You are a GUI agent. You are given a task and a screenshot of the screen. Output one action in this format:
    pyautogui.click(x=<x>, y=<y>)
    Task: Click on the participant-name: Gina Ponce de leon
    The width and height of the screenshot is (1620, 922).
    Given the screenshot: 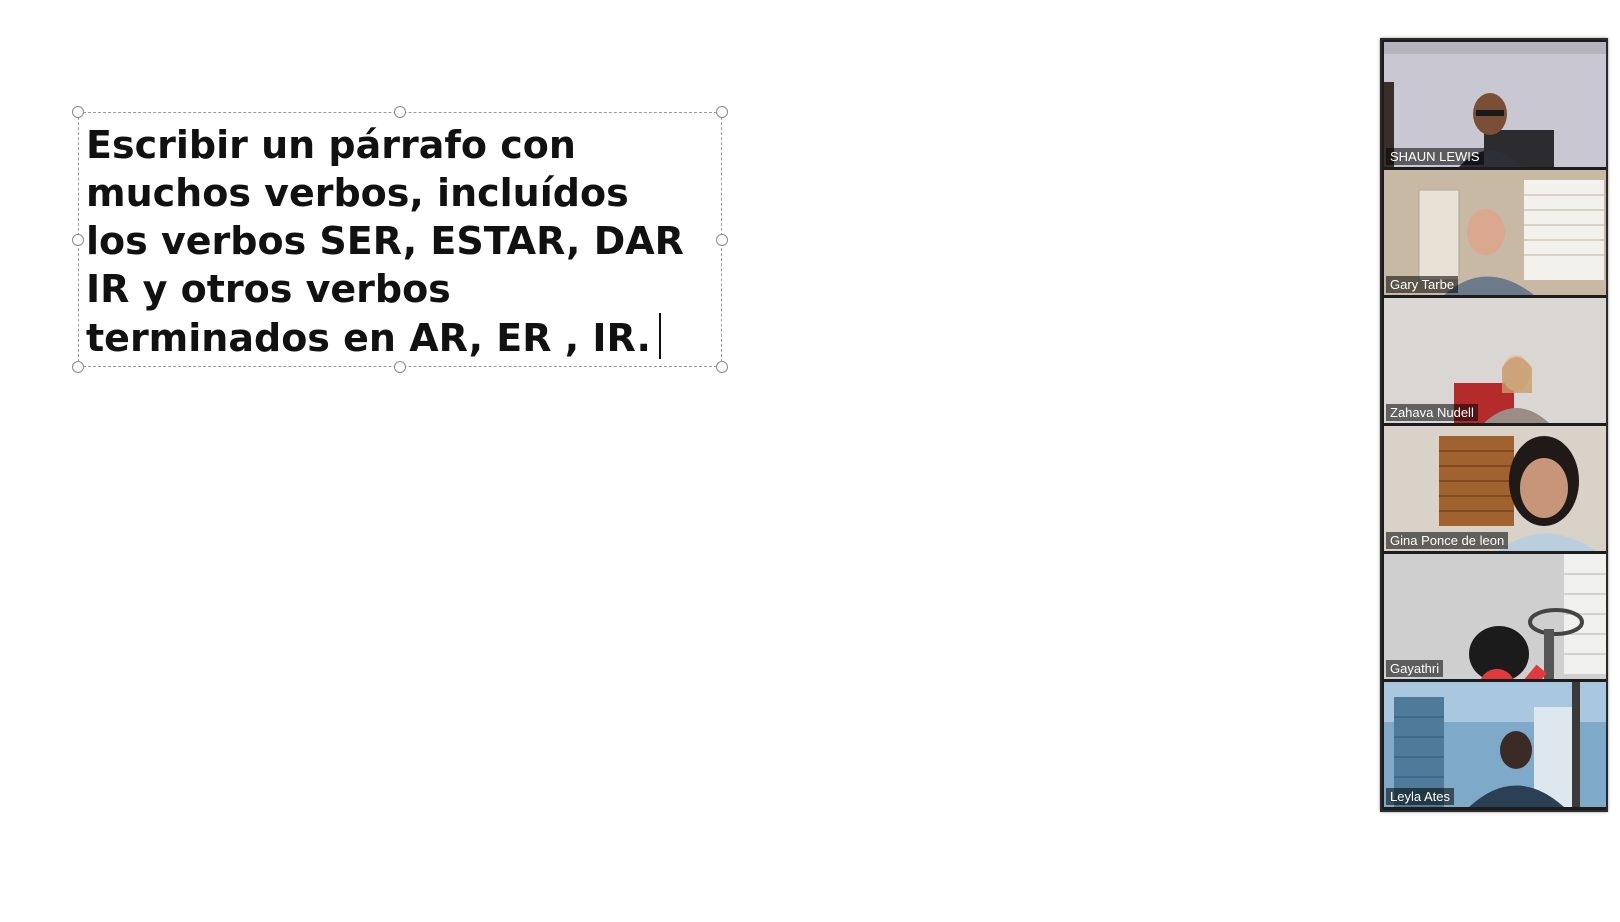 What is the action you would take?
    pyautogui.click(x=1447, y=540)
    